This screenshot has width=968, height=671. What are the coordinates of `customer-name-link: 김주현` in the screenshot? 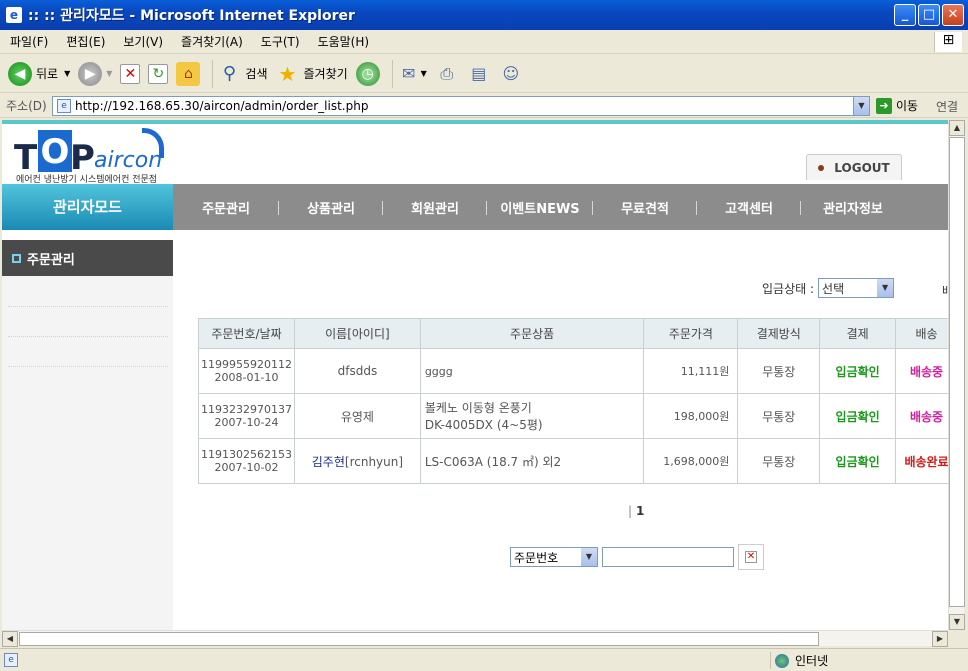 It's located at (328, 462).